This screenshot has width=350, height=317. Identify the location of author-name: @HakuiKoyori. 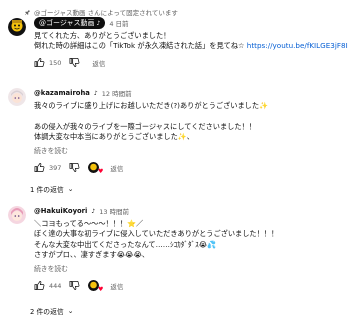
(60, 211).